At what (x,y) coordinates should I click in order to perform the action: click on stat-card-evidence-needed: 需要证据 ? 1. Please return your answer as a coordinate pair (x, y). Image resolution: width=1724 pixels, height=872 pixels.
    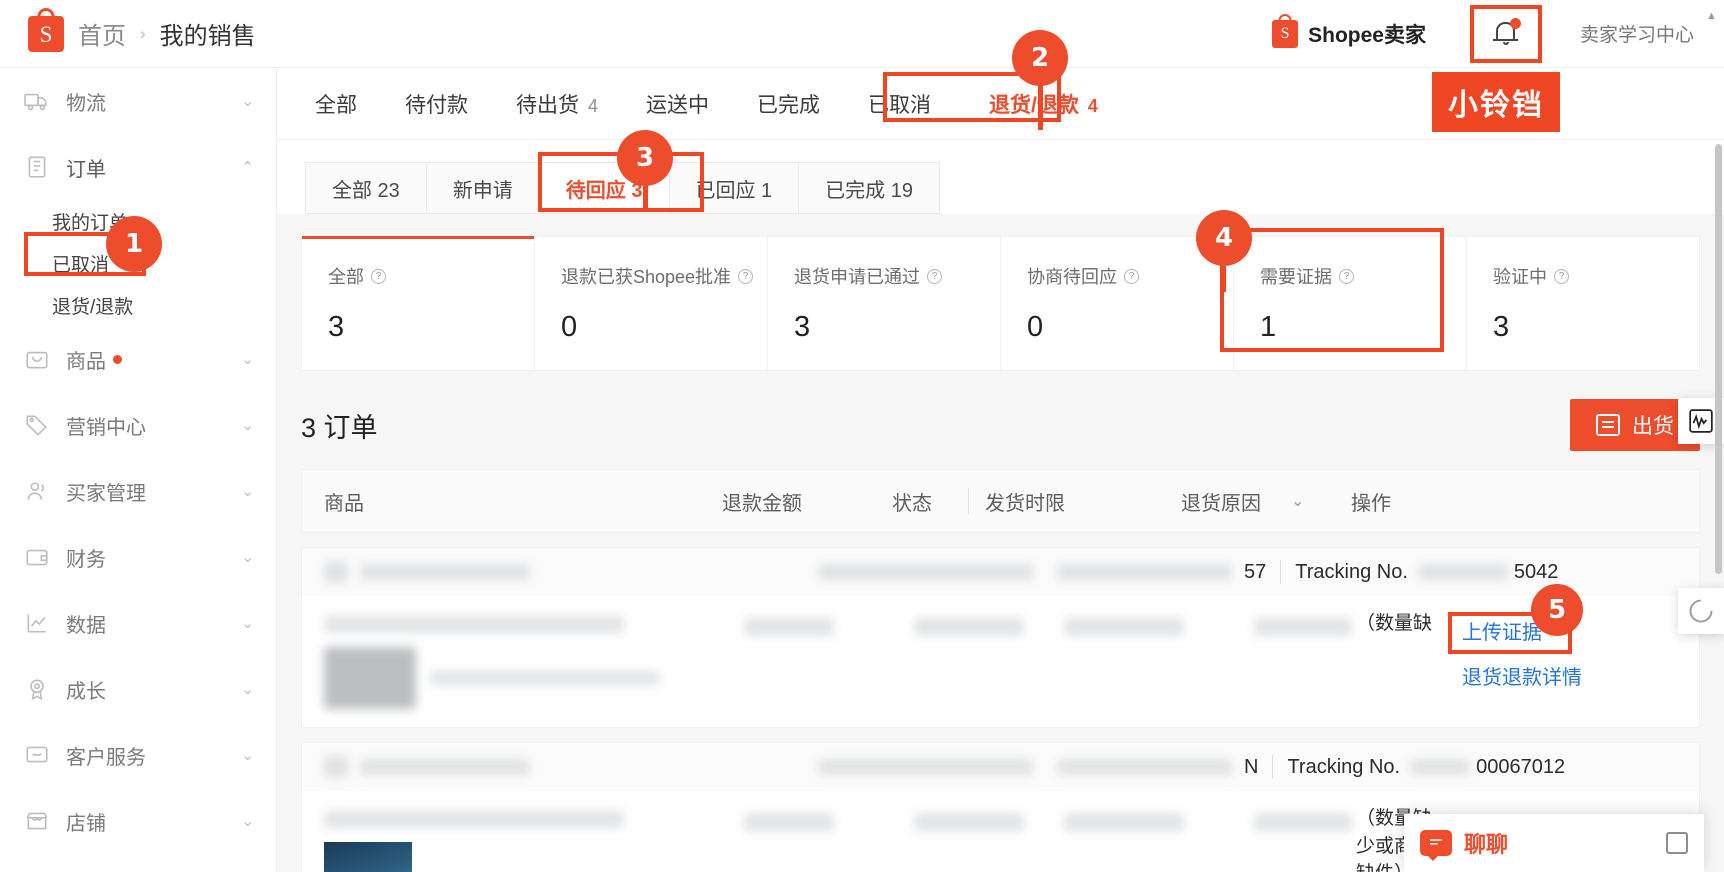
    Looking at the image, I should click on (1350, 303).